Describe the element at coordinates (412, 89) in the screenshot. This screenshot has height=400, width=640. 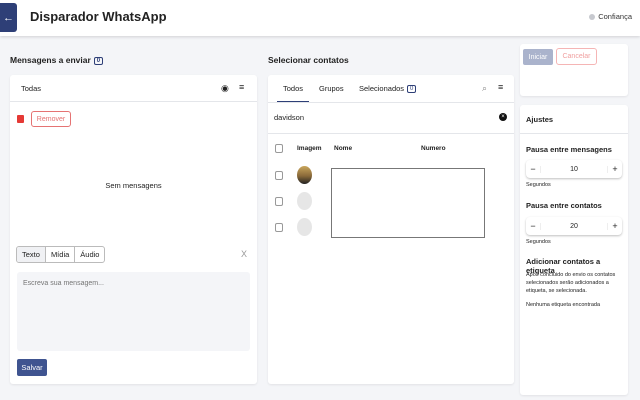
I see `selected-count-badge: 0` at that location.